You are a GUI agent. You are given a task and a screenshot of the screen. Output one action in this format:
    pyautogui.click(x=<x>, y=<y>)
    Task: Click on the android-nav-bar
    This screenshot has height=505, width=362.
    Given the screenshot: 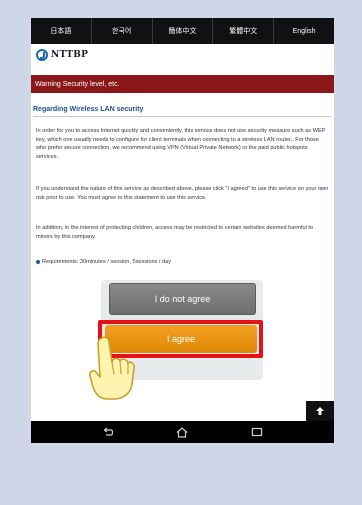 What is the action you would take?
    pyautogui.click(x=182, y=432)
    